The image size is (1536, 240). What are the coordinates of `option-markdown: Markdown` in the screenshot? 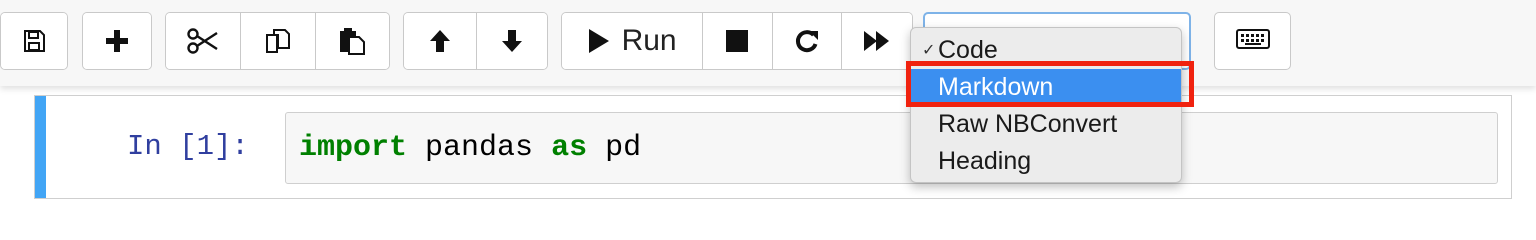 It's located at (1046, 87).